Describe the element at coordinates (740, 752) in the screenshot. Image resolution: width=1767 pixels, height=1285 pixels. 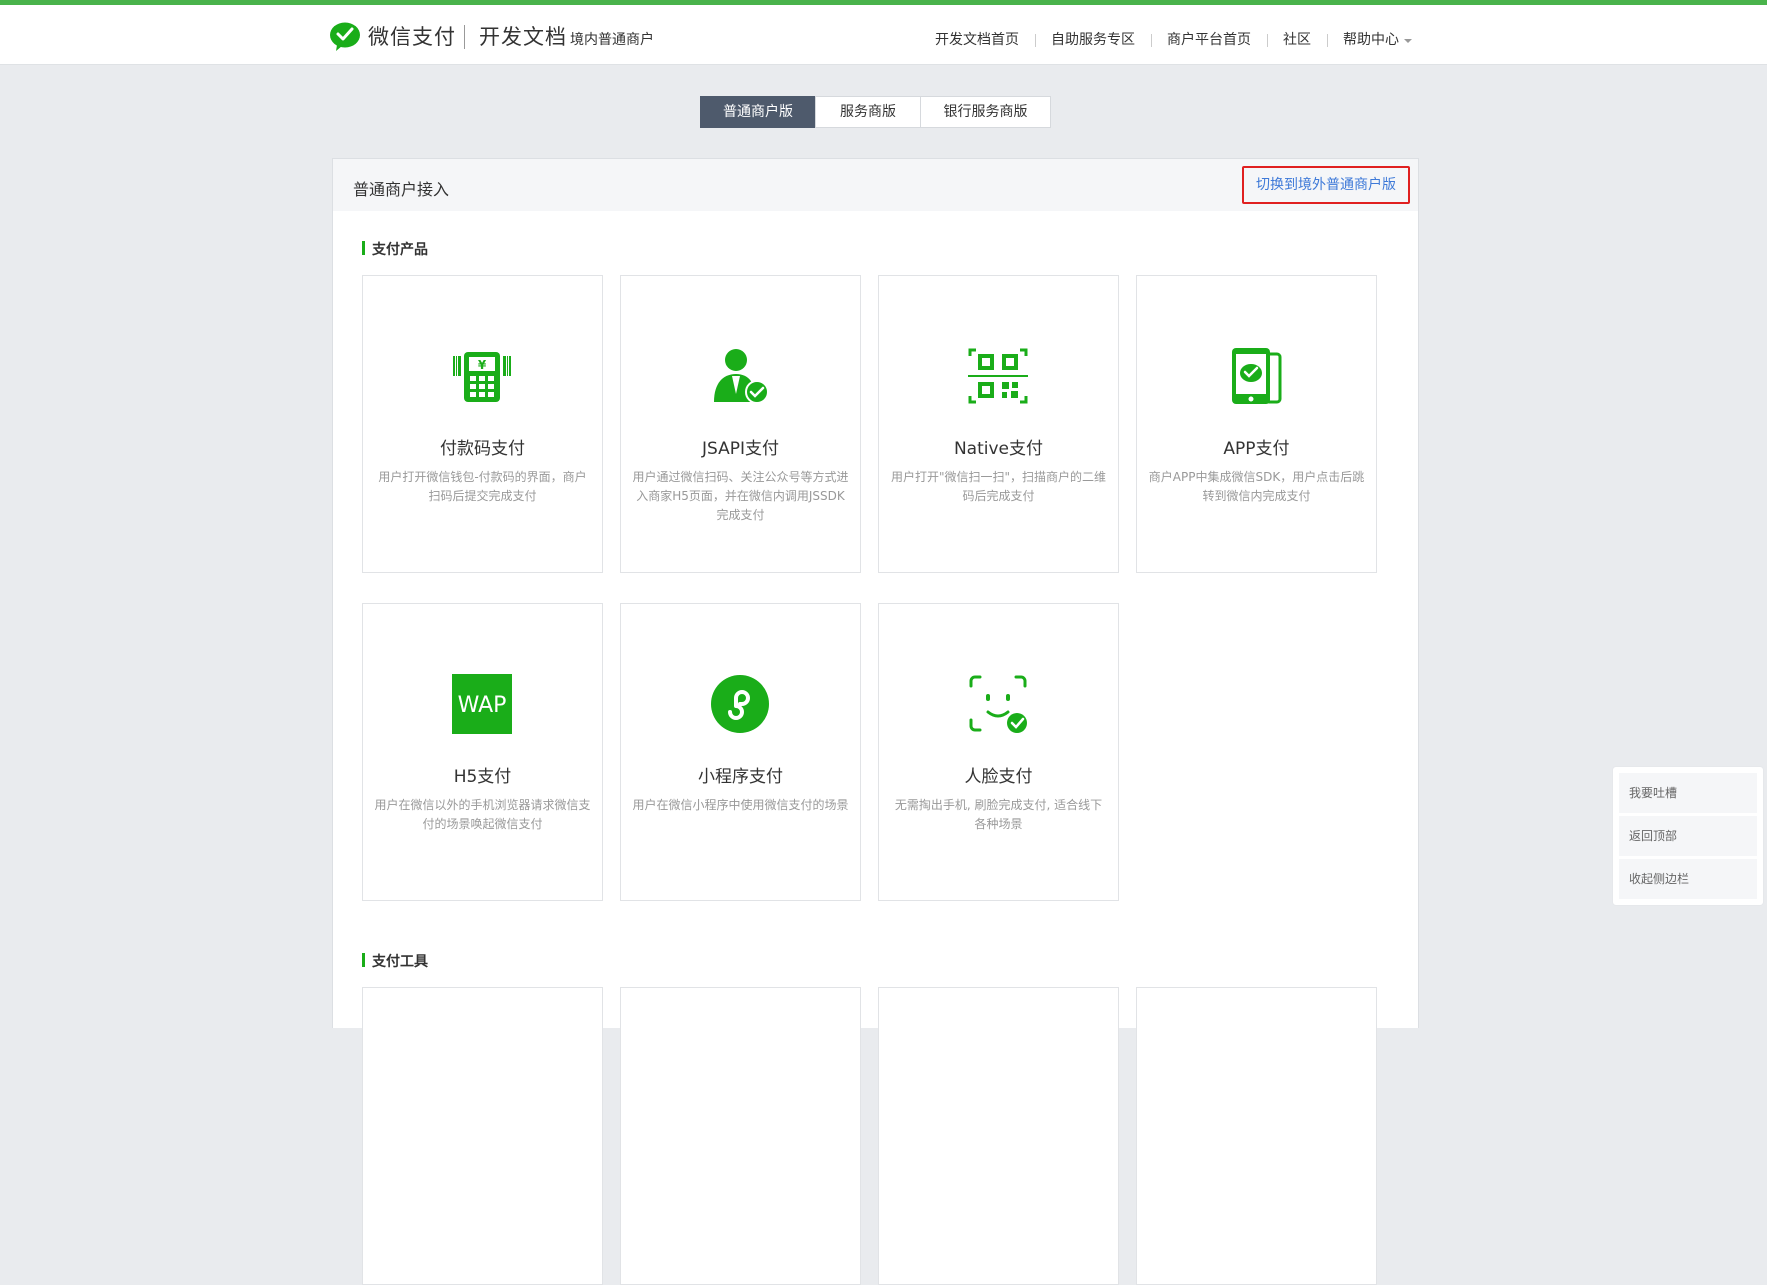
I see `product-card-mini-program: 小程序支付 用户在微信小程序中使用微信支付的场景` at that location.